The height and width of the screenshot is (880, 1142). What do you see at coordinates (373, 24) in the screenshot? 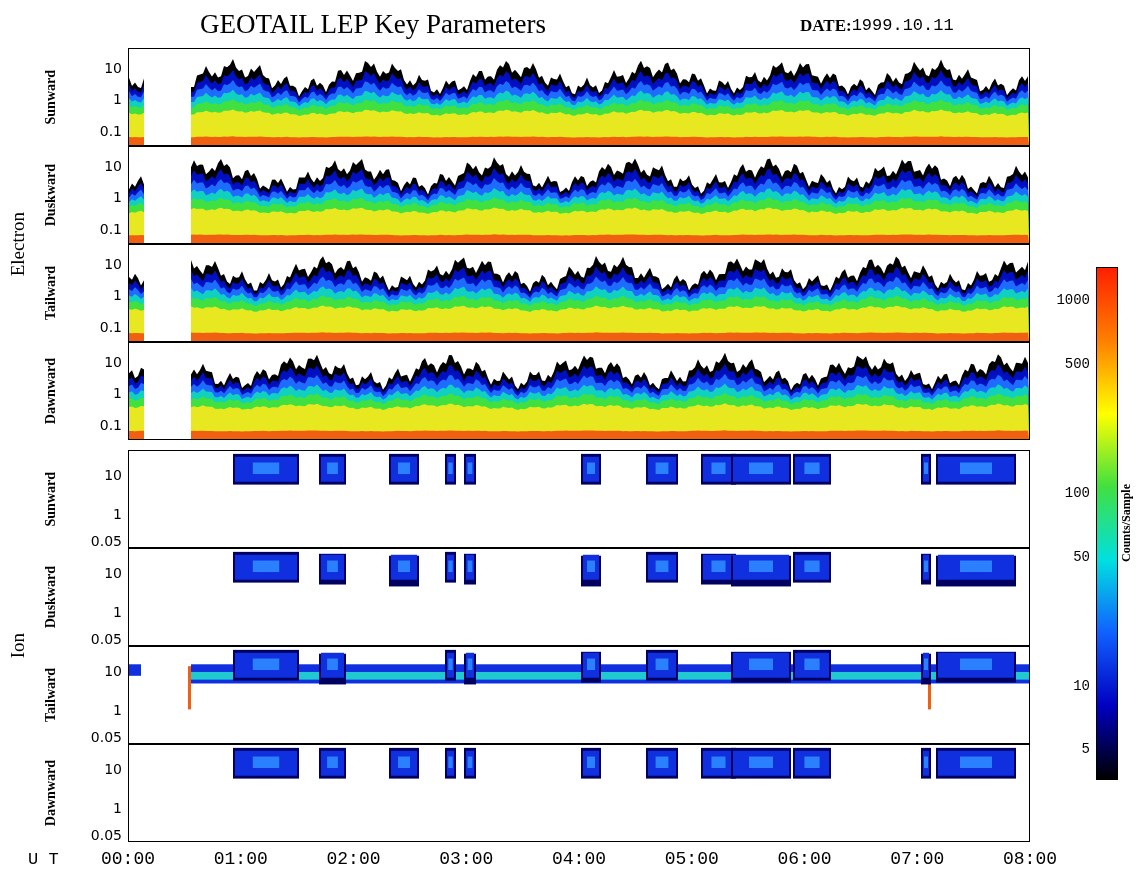
I see `chart-title: GEOTAIL LEP Key Parameters` at bounding box center [373, 24].